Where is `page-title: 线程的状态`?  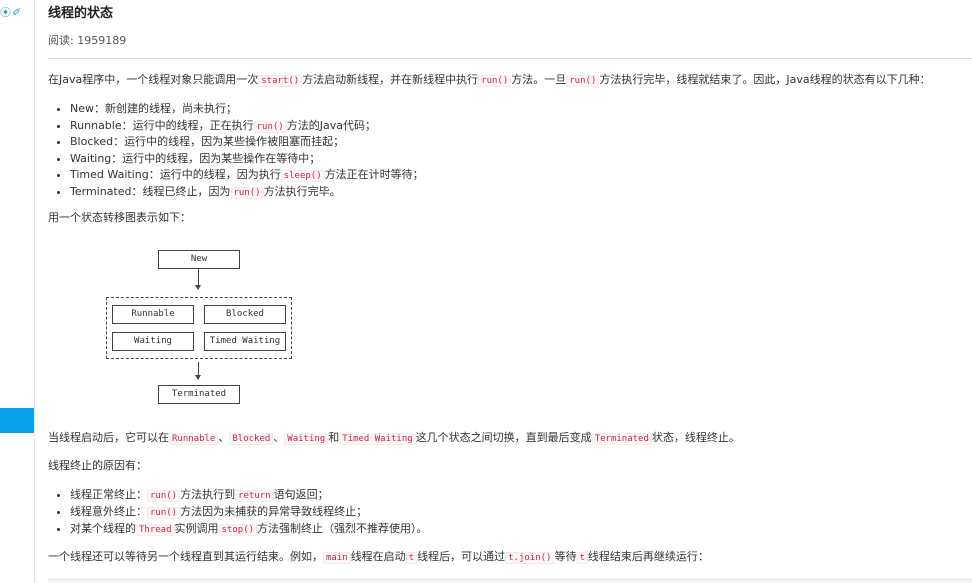 page-title: 线程的状态 is located at coordinates (81, 13).